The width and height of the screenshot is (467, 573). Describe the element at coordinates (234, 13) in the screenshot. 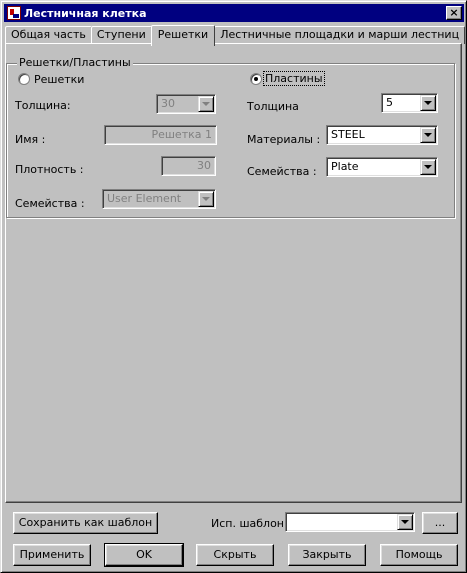

I see `title-bar: Лестничная клетка ×` at that location.